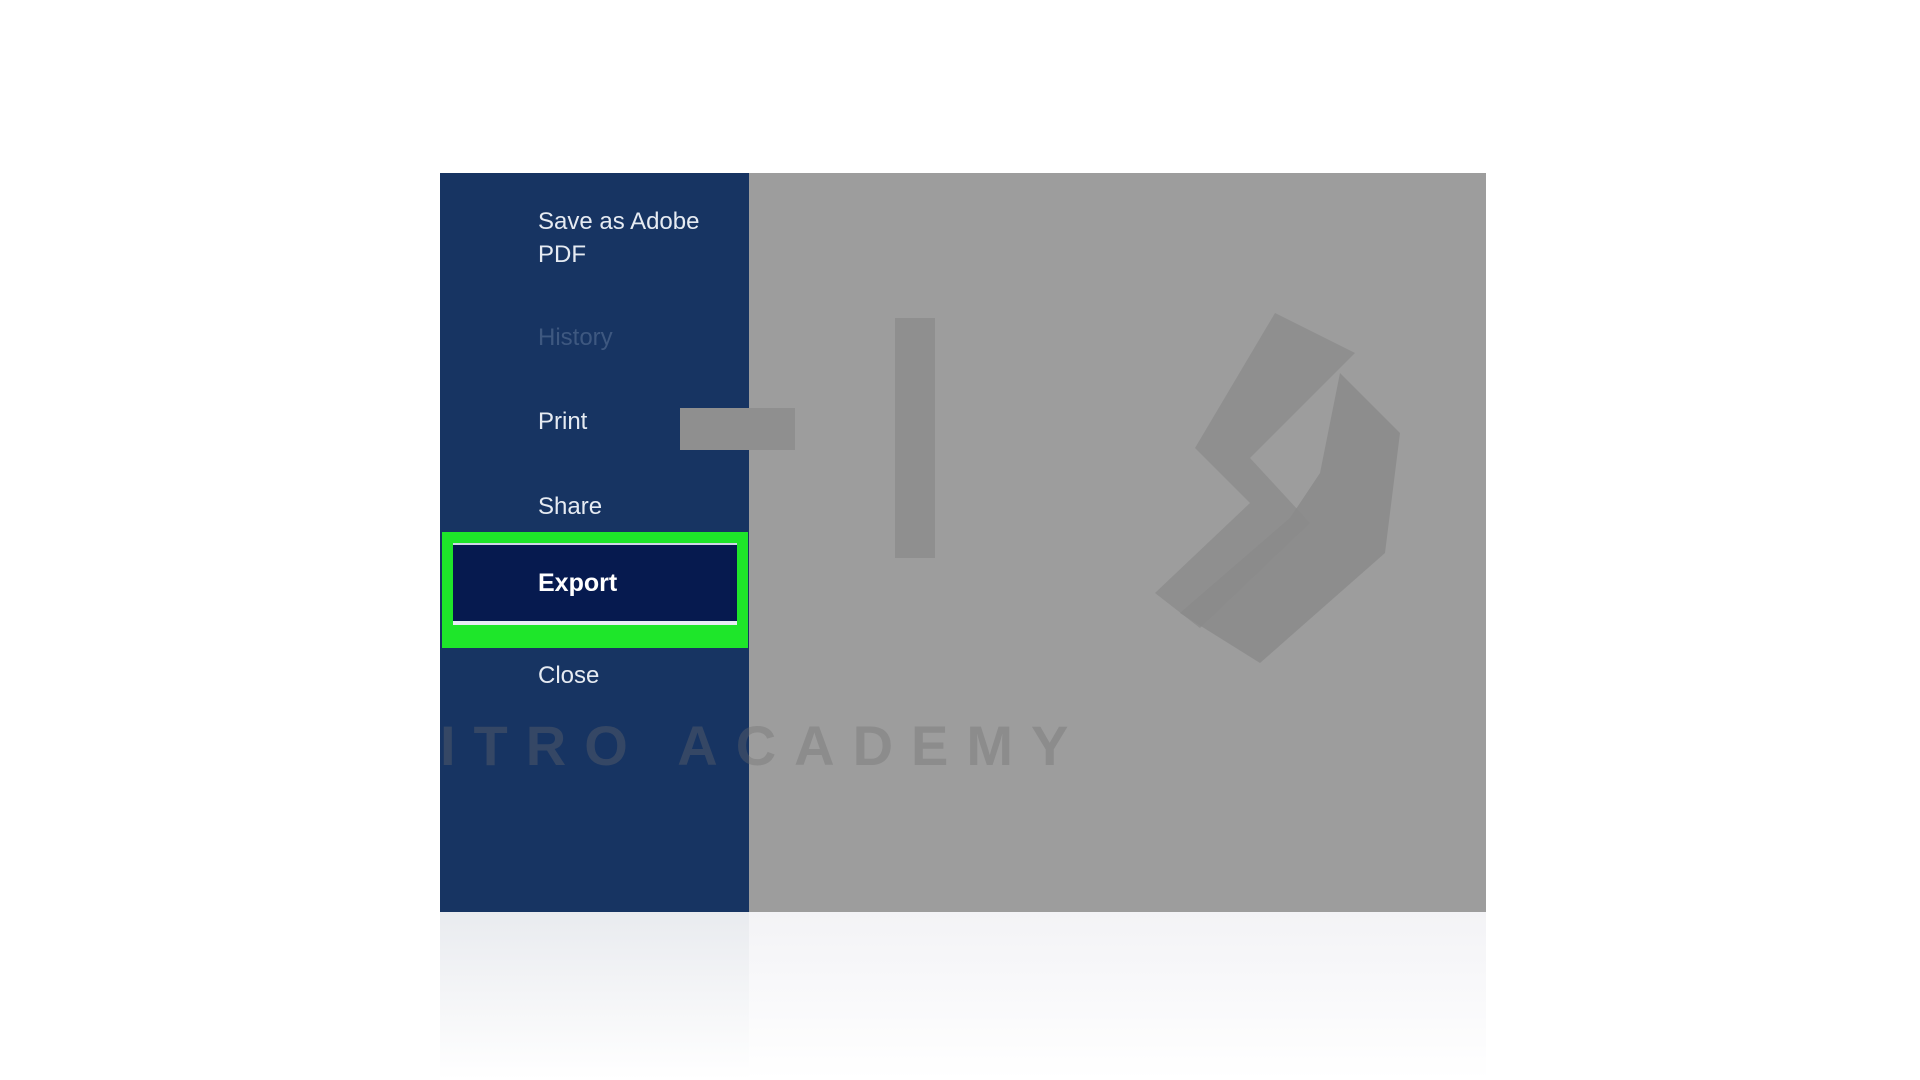 The height and width of the screenshot is (1080, 1920). I want to click on save-as-pdf-label-line2: PDF, so click(562, 254).